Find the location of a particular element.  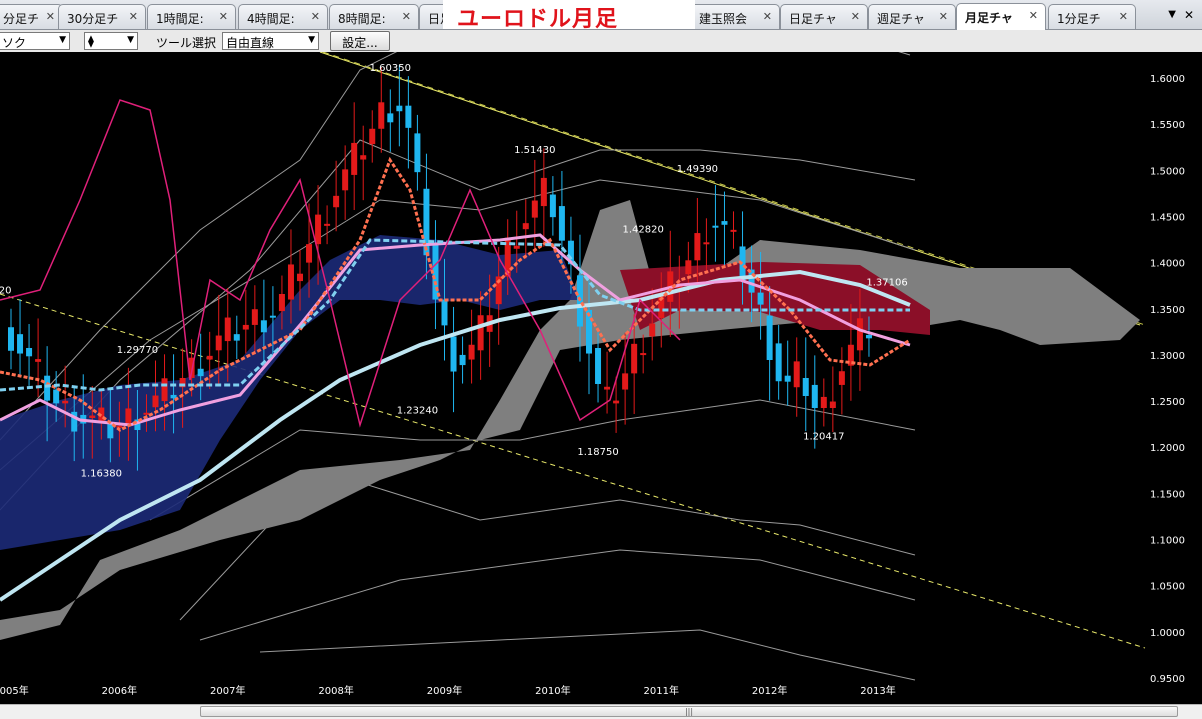

price-annotation: 1.51430 is located at coordinates (534, 150).